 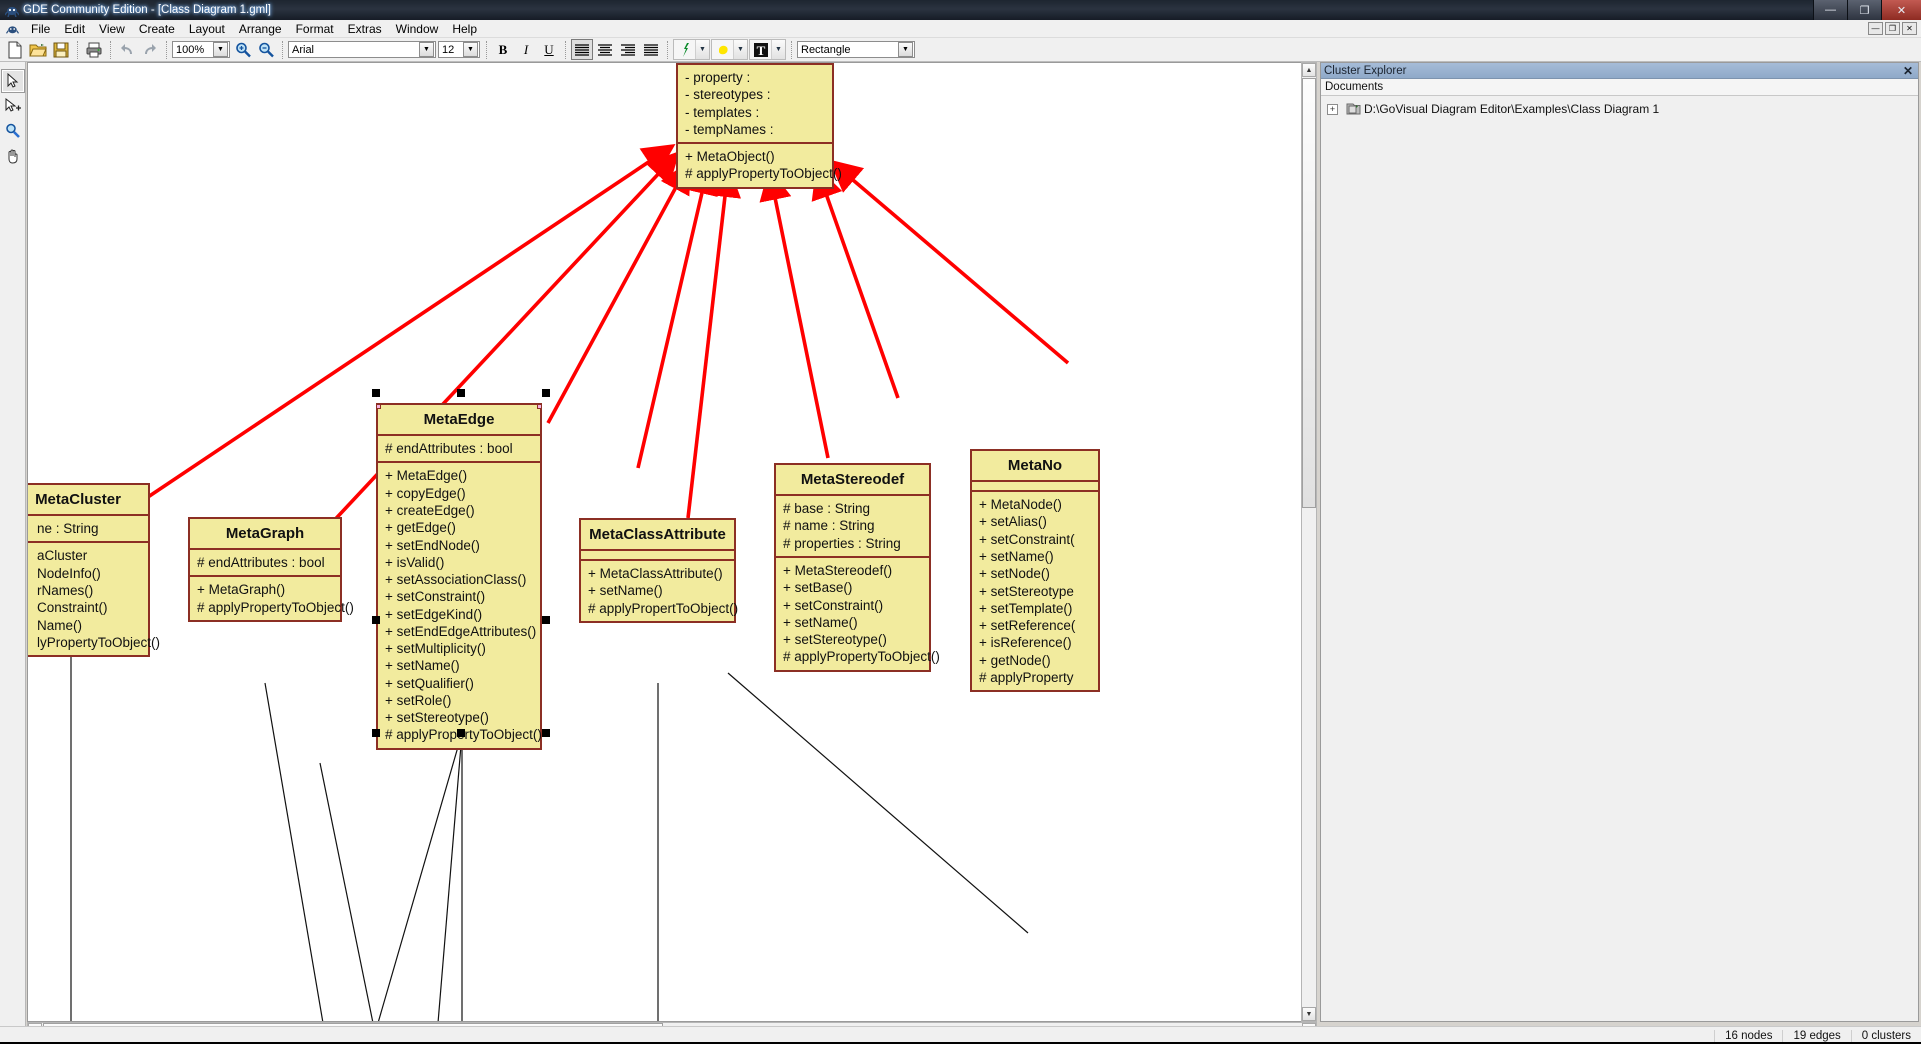 What do you see at coordinates (628, 49) in the screenshot?
I see `align-right-button` at bounding box center [628, 49].